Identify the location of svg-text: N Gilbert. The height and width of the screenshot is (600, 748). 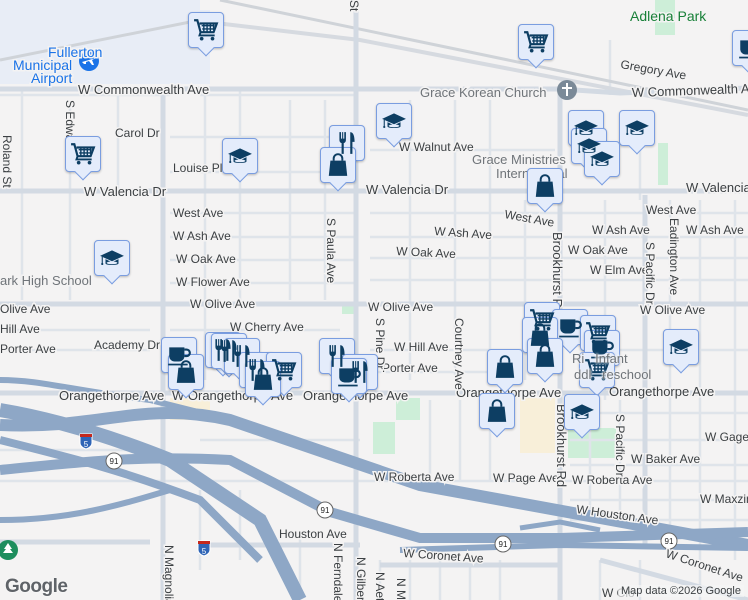
(361, 578).